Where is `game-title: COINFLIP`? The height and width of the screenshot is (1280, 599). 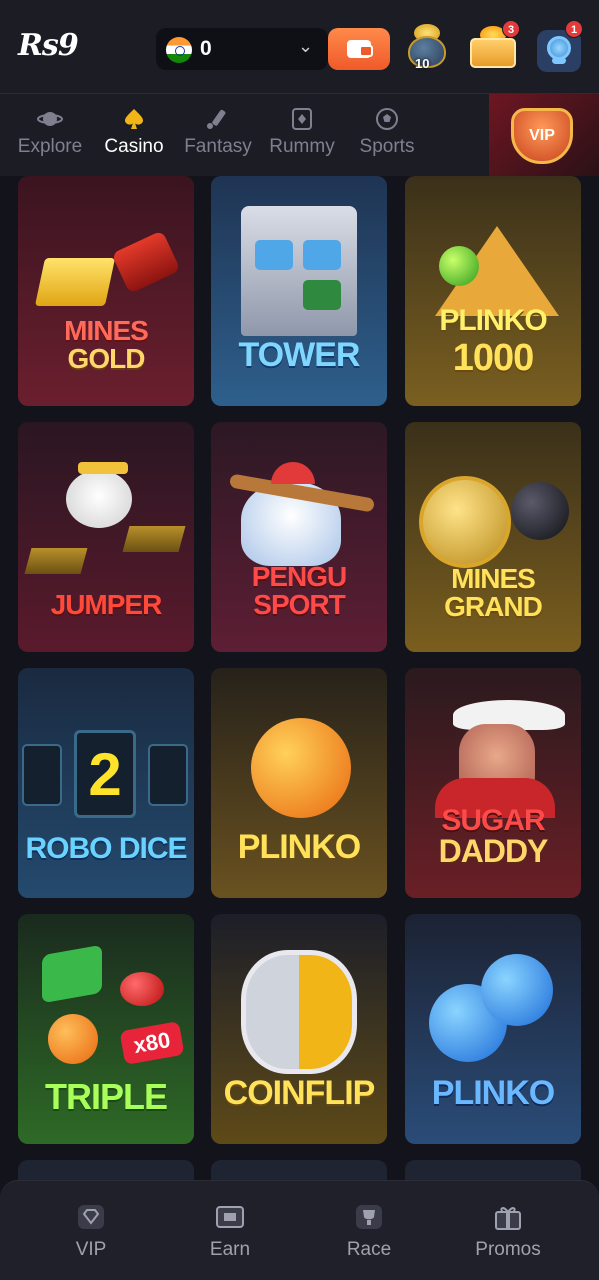 game-title: COINFLIP is located at coordinates (299, 1093).